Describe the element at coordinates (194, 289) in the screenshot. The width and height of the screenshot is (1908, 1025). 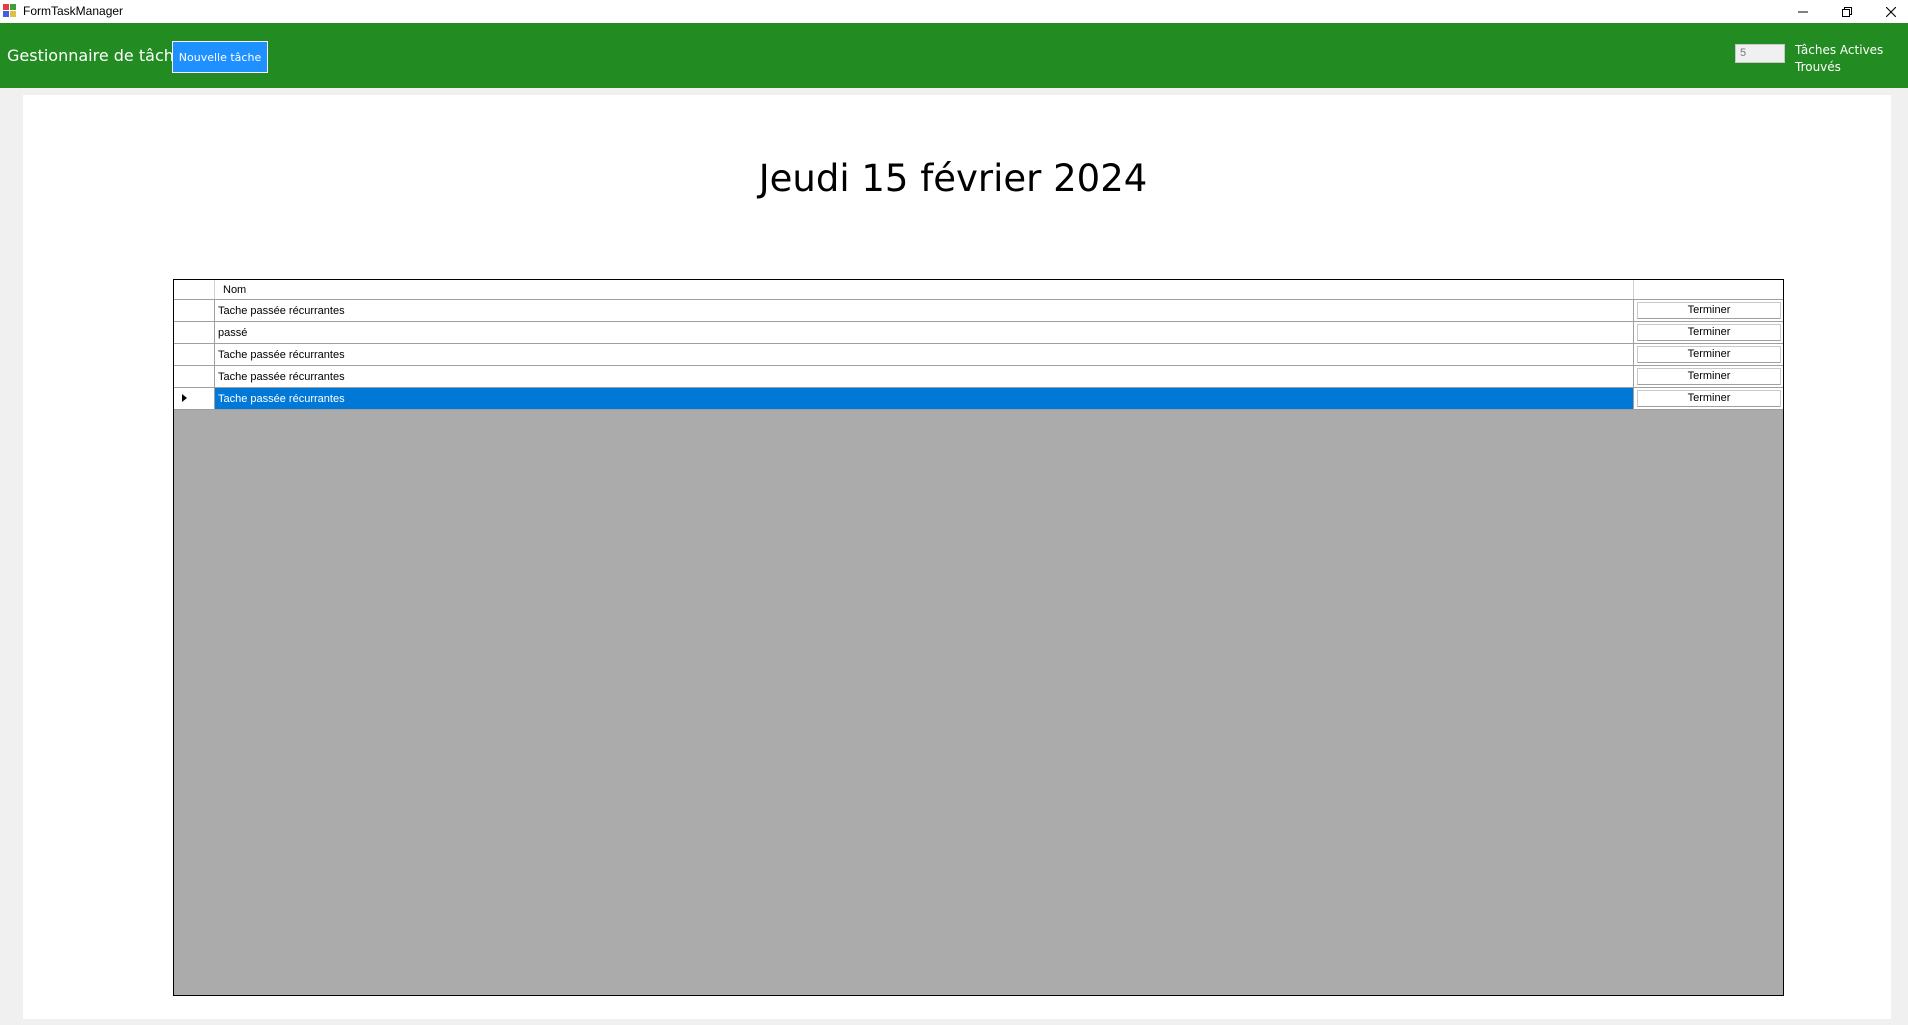
I see `header-corner` at that location.